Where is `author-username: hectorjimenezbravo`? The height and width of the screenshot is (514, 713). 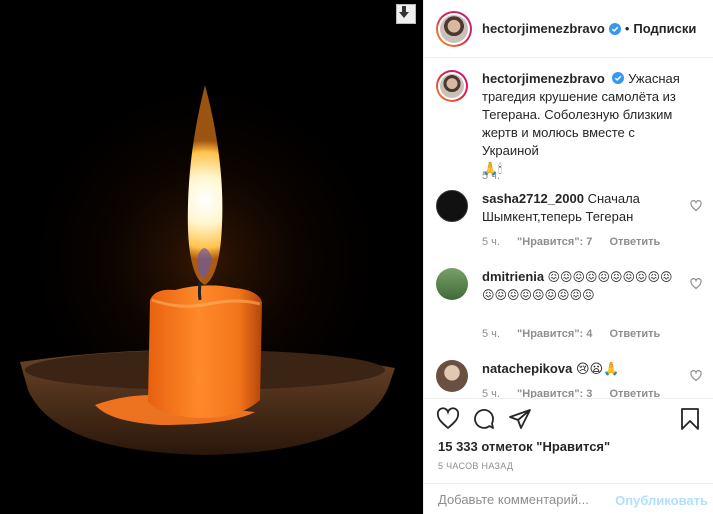 author-username: hectorjimenezbravo is located at coordinates (543, 28).